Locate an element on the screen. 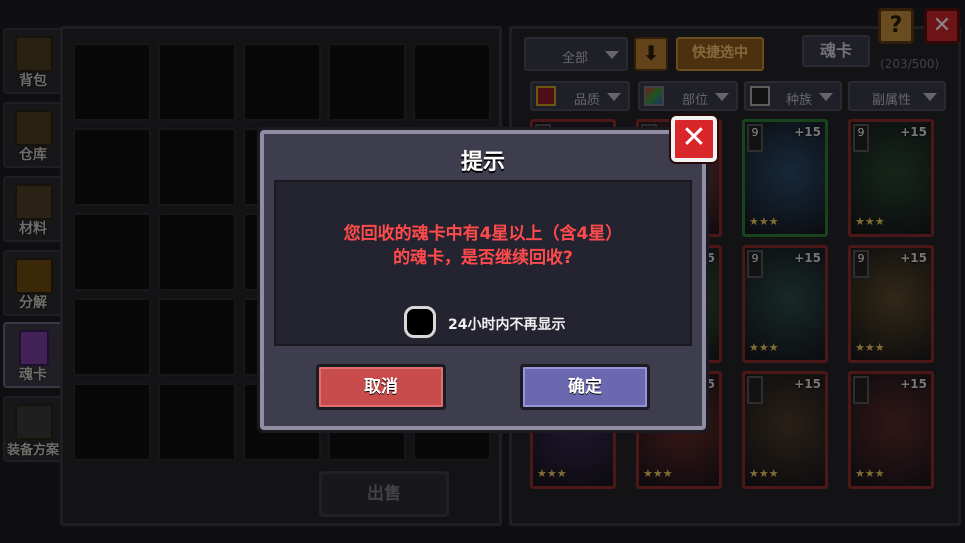  dialog-message: 您回收的魂卡中有4星以上（含4星） 的魂卡，是否继续回收? is located at coordinates (483, 246).